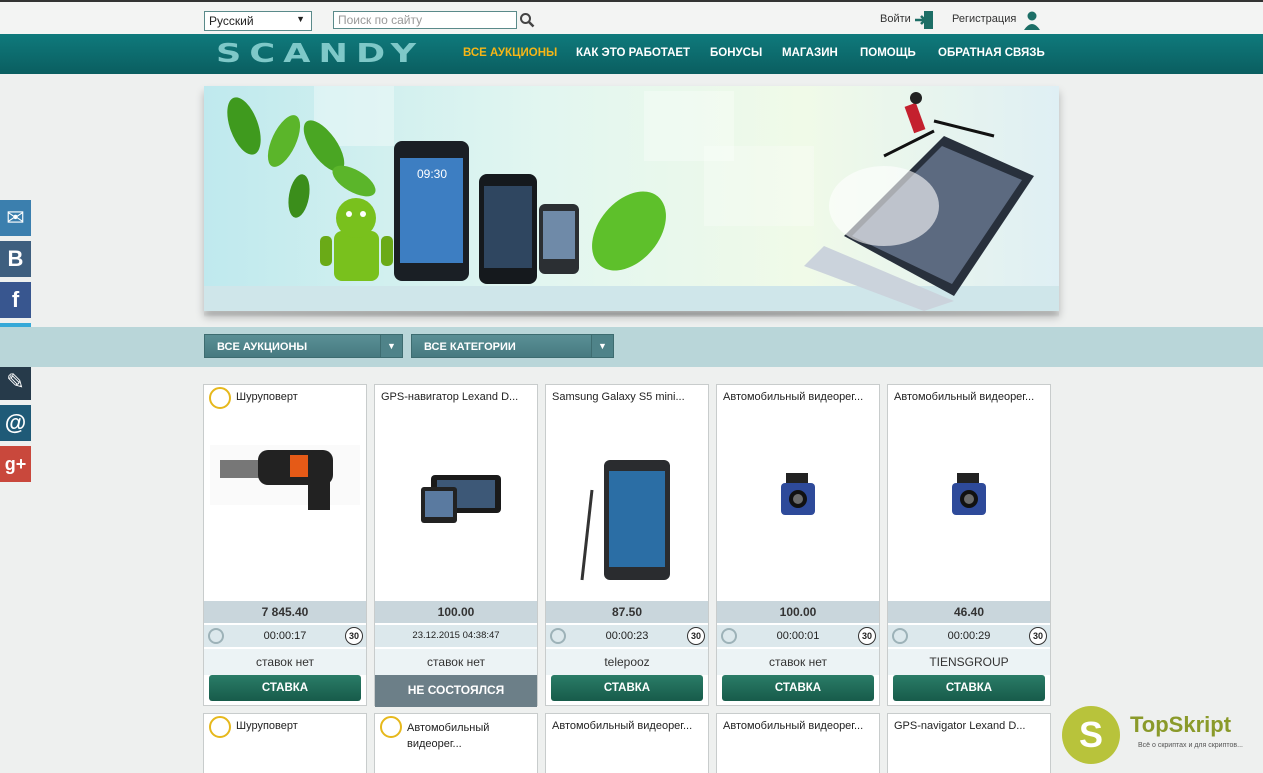 This screenshot has height=773, width=1263. Describe the element at coordinates (627, 636) in the screenshot. I see `card-timer: 00:00:23 30` at that location.